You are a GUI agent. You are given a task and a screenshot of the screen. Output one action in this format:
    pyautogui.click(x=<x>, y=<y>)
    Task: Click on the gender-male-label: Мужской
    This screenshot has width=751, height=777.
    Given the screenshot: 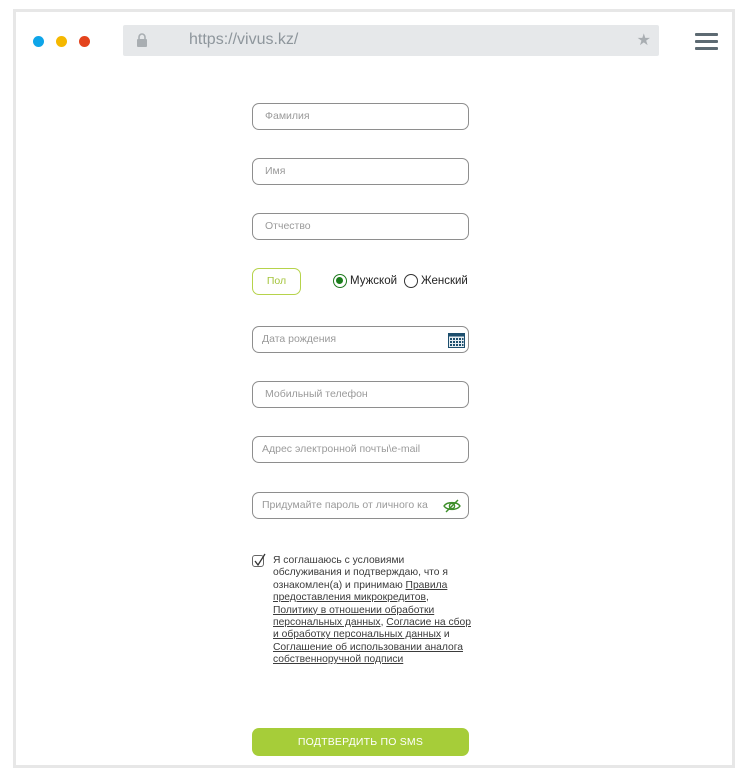 What is the action you would take?
    pyautogui.click(x=373, y=281)
    